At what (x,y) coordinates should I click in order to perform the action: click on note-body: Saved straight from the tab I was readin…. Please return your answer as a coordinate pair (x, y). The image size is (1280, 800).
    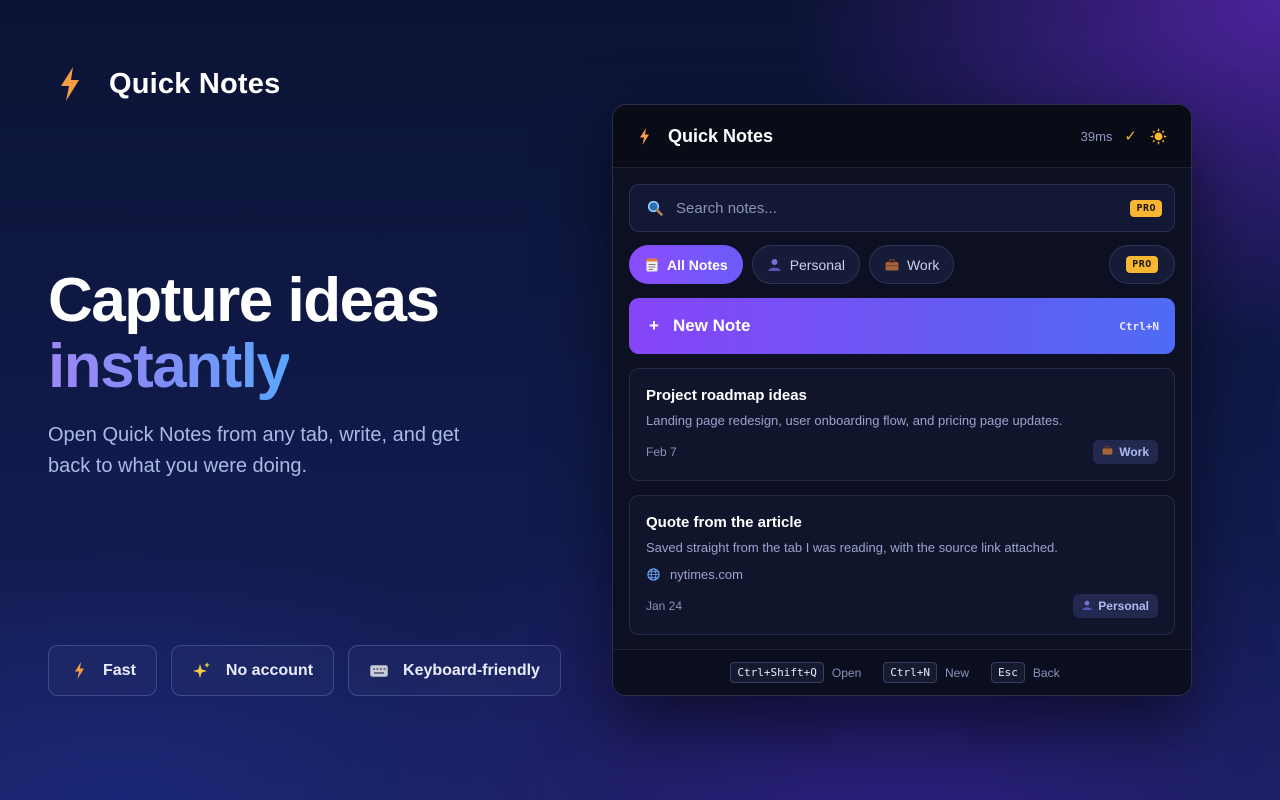
    Looking at the image, I should click on (852, 547).